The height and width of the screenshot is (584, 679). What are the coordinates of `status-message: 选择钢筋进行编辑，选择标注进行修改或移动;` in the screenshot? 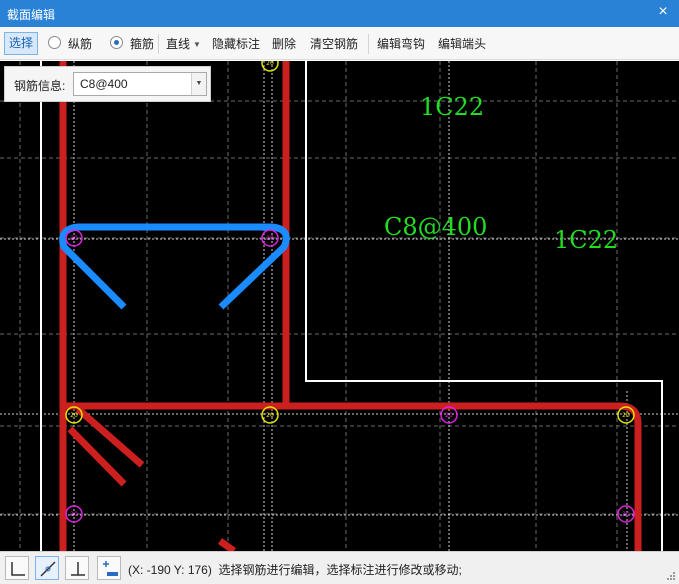 It's located at (340, 570).